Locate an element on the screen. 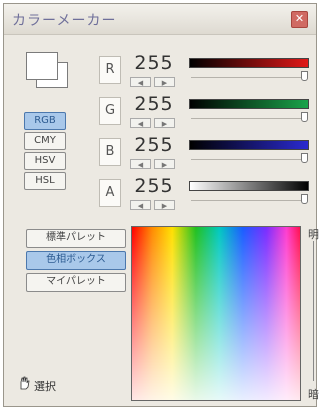 The height and width of the screenshot is (414, 325). channel-b-label: B is located at coordinates (110, 152).